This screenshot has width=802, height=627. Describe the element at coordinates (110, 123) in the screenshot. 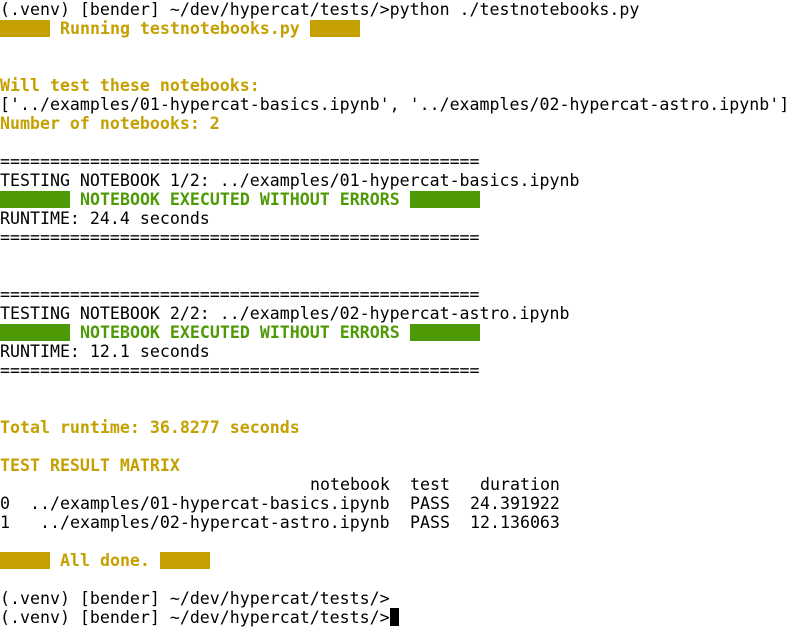

I see `number-of-notebooks: Number of notebooks: 2` at that location.